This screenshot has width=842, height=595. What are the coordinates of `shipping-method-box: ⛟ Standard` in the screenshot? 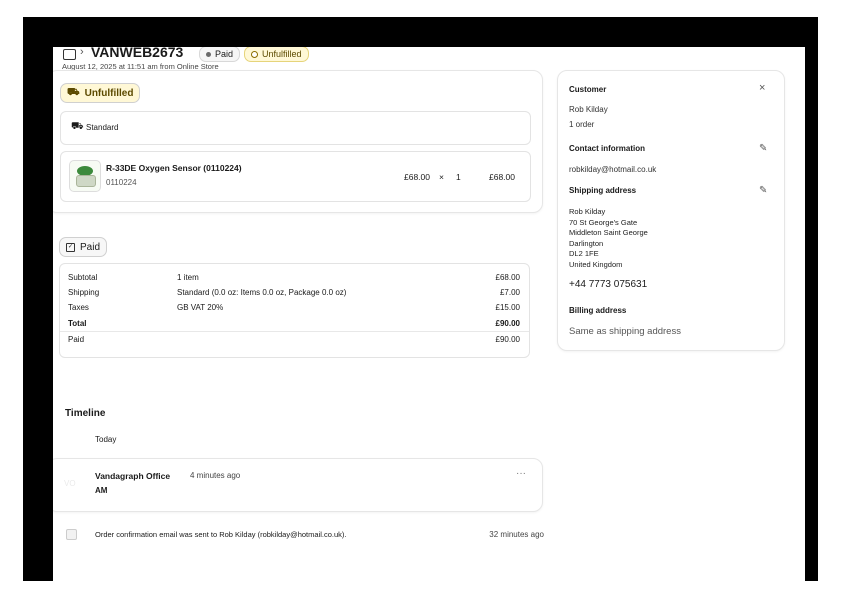 It's located at (295, 128).